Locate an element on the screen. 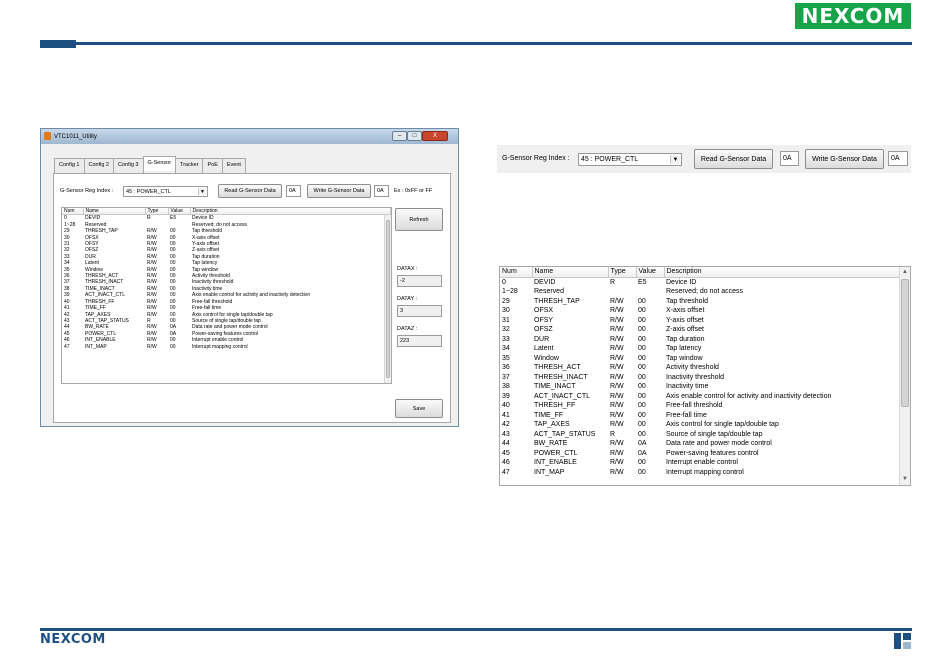  cell-description: Axis control for single tap/double tap is located at coordinates (722, 424).